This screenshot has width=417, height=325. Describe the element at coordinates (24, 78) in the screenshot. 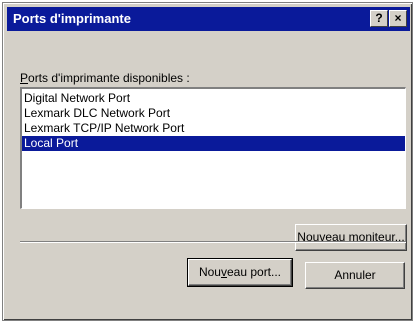

I see `available-ports-label-mnemonic: P` at that location.